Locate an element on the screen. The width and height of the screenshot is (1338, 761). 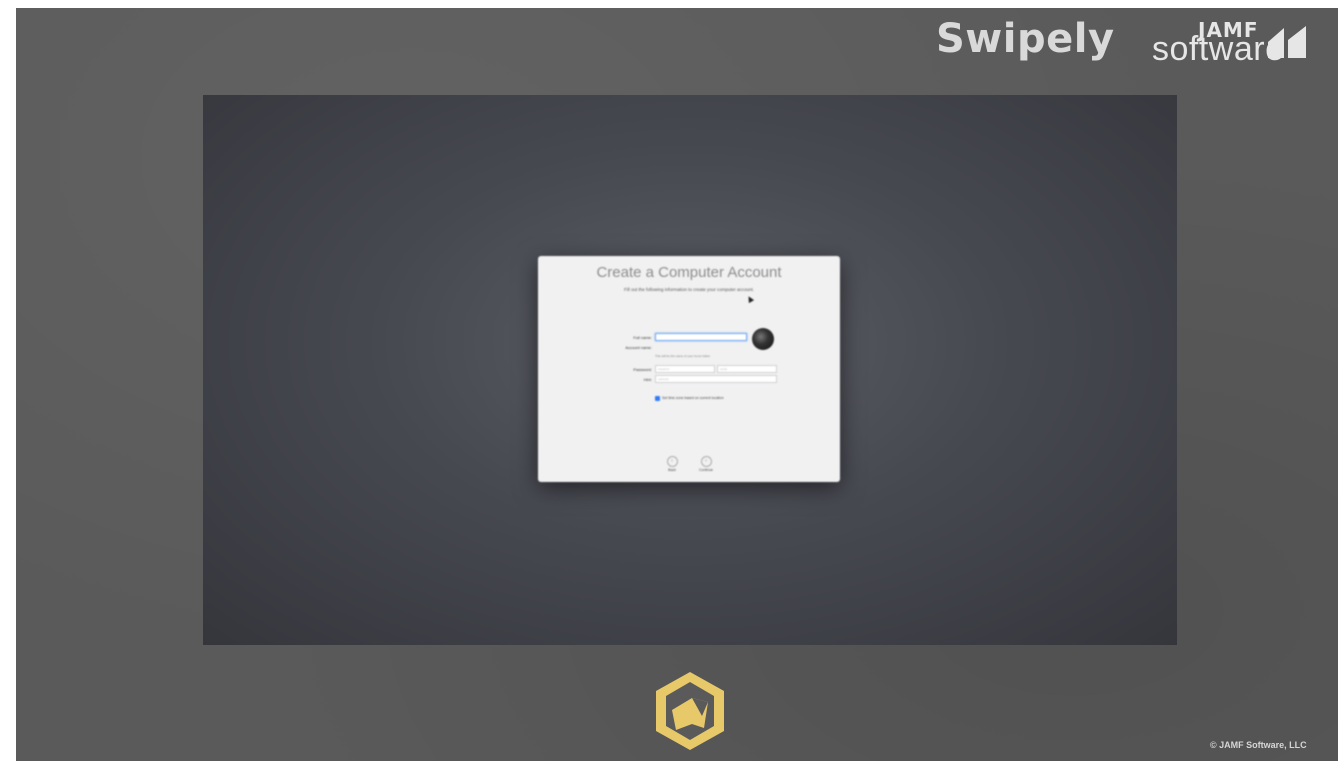
back-button: ‹ Back is located at coordinates (672, 464).